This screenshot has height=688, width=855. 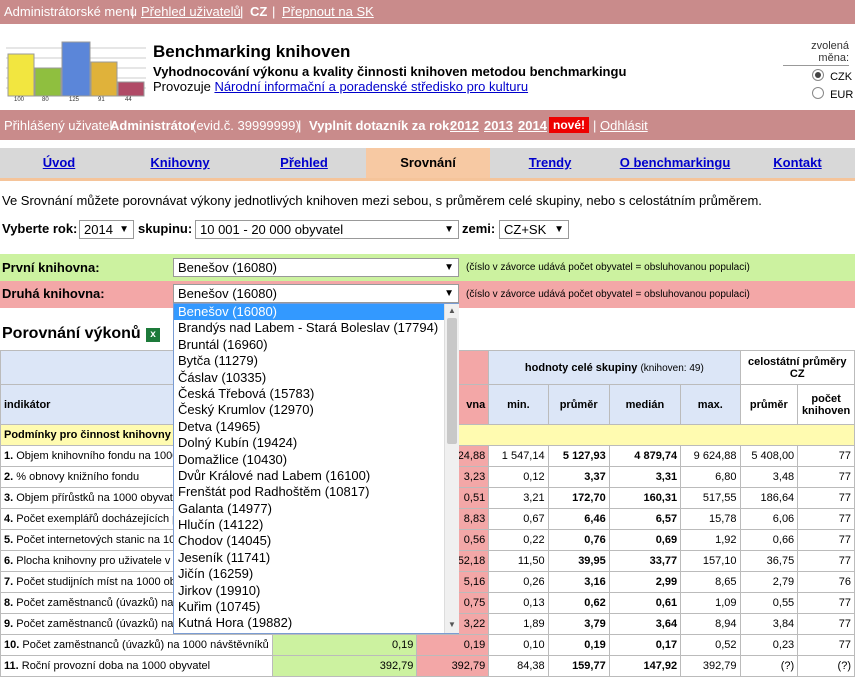 What do you see at coordinates (316, 460) in the screenshot?
I see `dropdown-option: Domažlice (10430)` at bounding box center [316, 460].